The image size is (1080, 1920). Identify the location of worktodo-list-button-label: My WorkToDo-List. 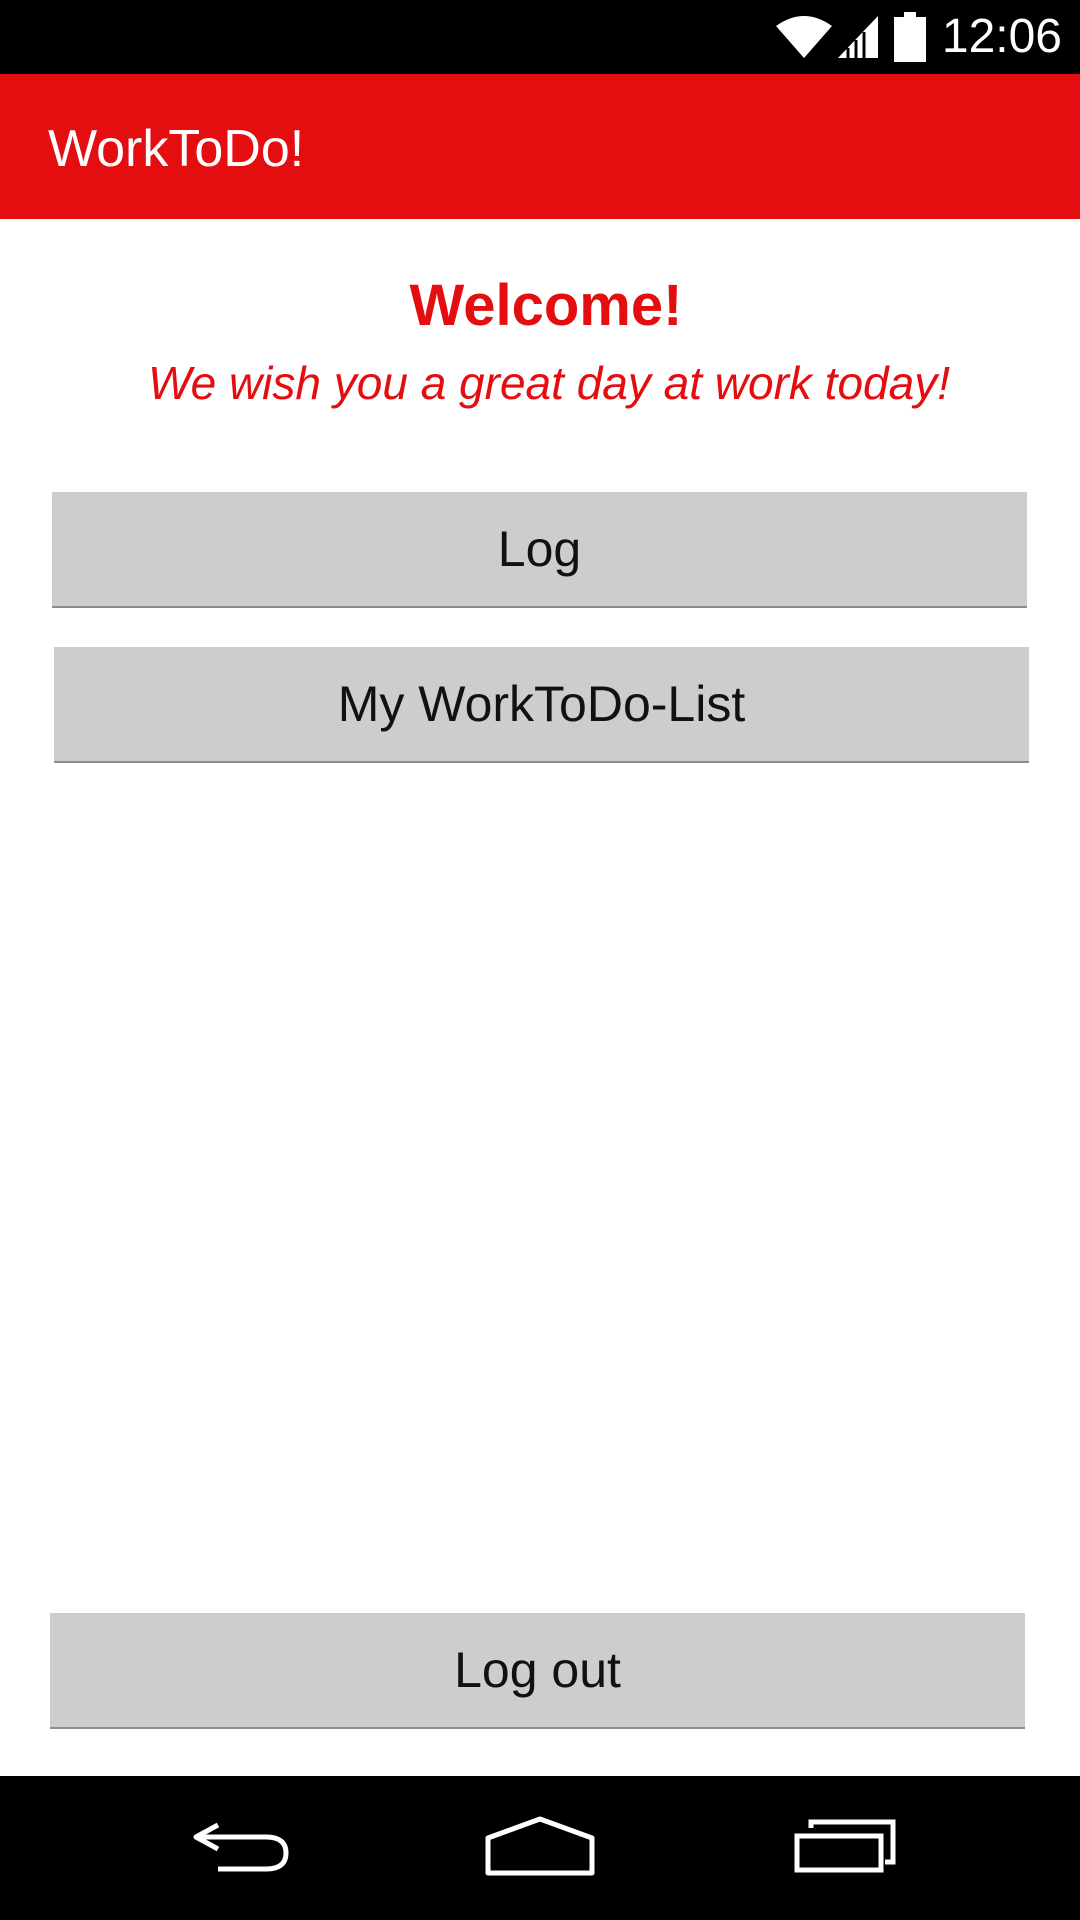
(541, 704).